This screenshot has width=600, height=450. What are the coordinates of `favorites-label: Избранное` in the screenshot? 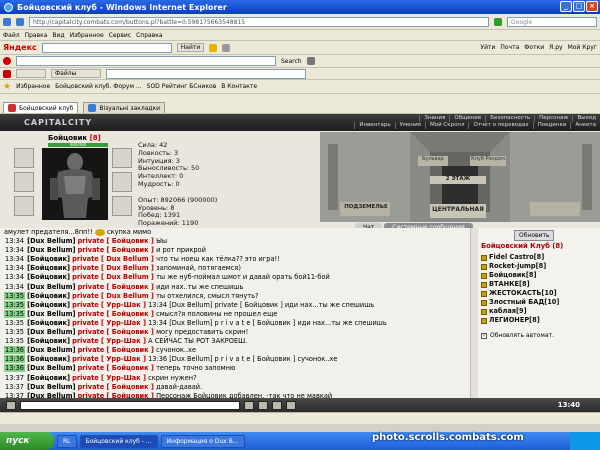 It's located at (33, 86).